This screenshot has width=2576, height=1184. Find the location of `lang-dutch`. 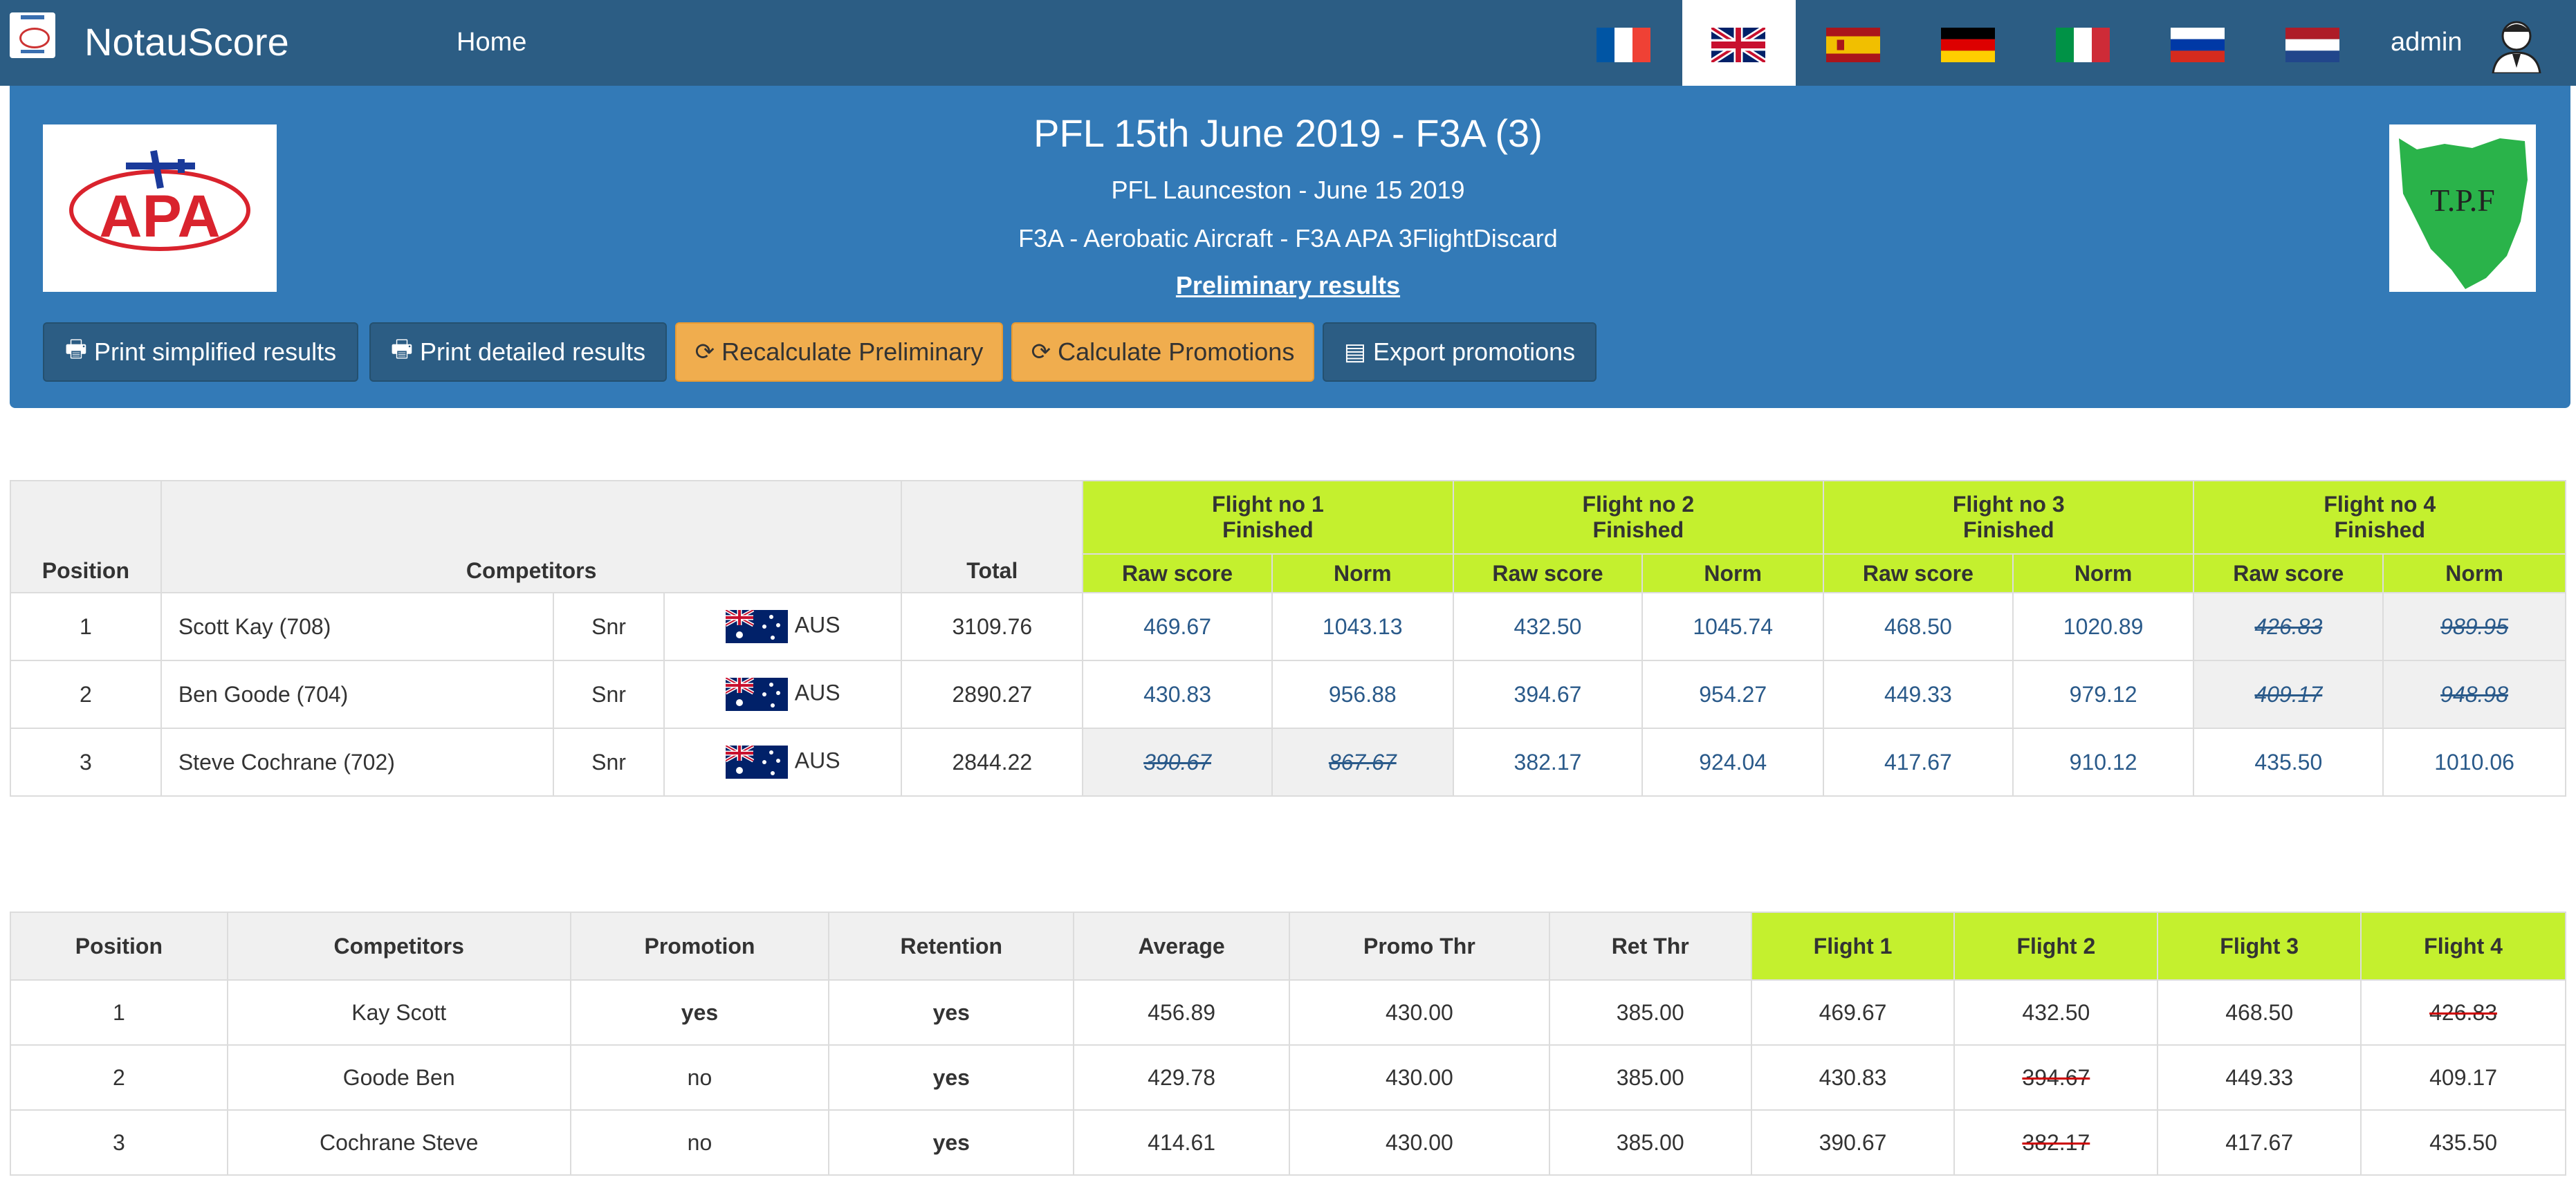

lang-dutch is located at coordinates (2313, 43).